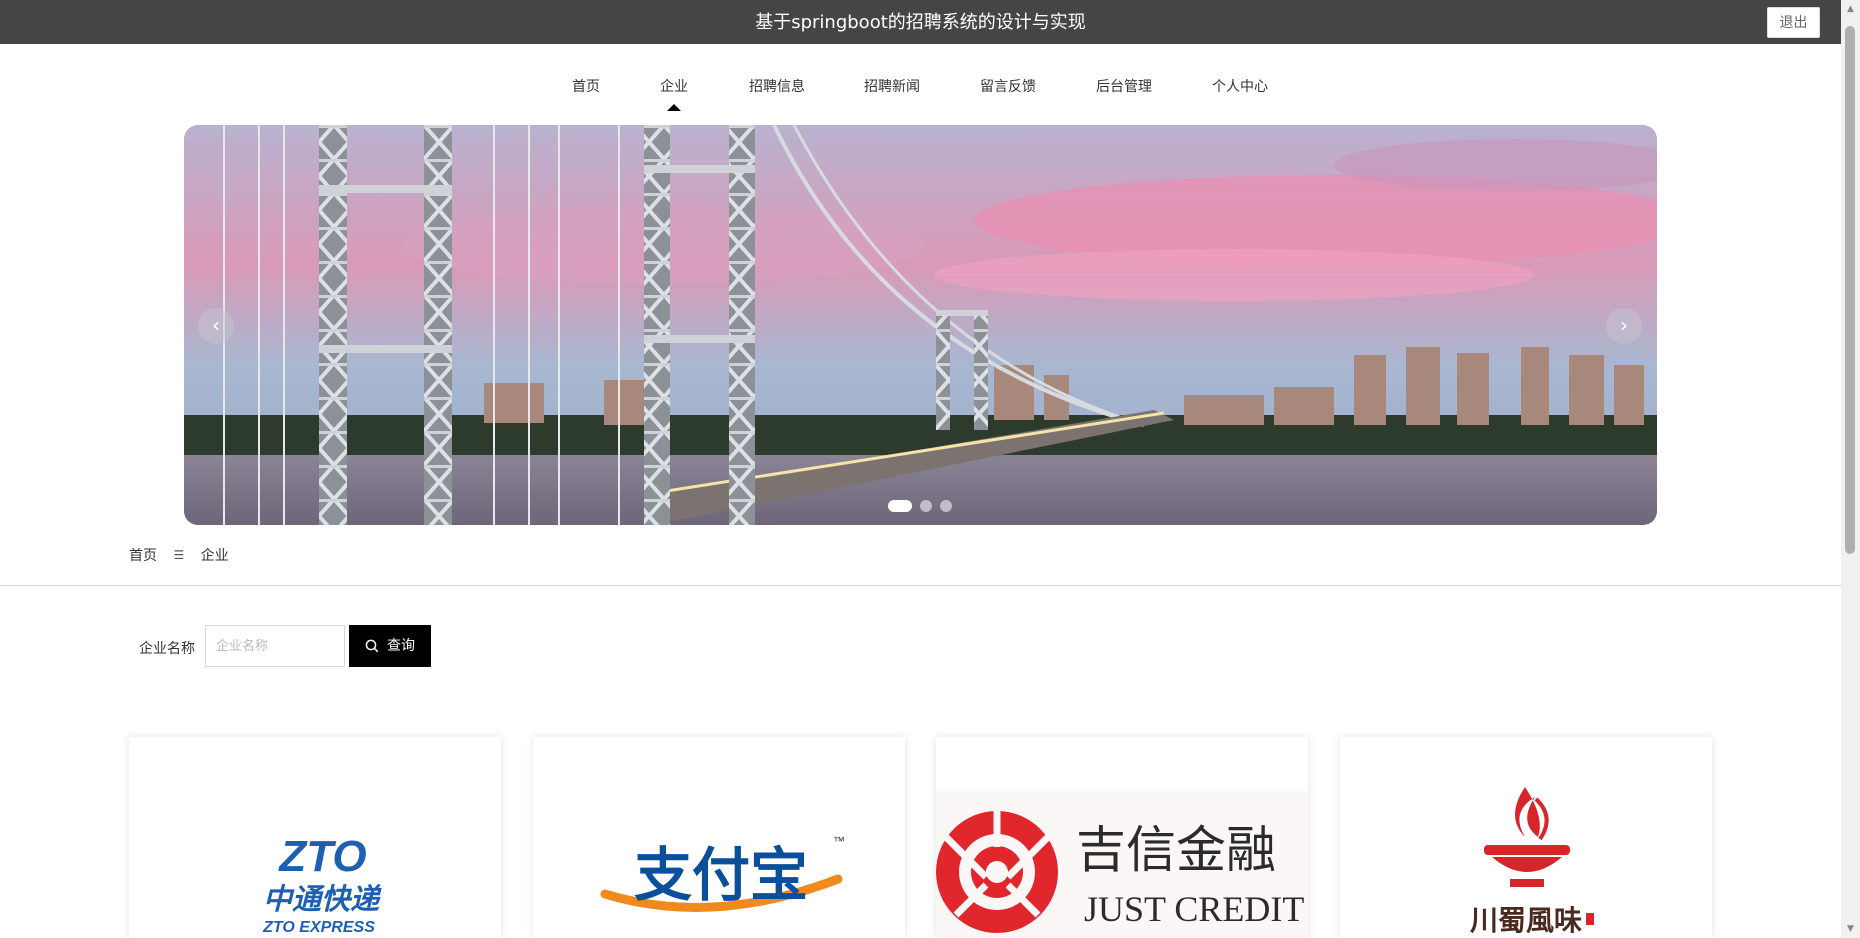  I want to click on breadcrumb-home: 首页, so click(143, 555).